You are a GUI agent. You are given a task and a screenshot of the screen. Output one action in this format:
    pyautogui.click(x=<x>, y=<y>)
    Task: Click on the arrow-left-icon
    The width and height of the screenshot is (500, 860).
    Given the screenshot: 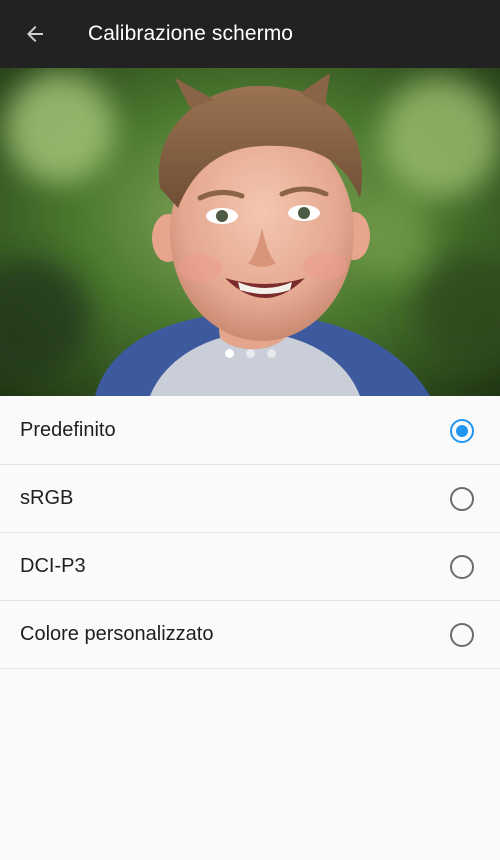 What is the action you would take?
    pyautogui.click(x=35, y=34)
    